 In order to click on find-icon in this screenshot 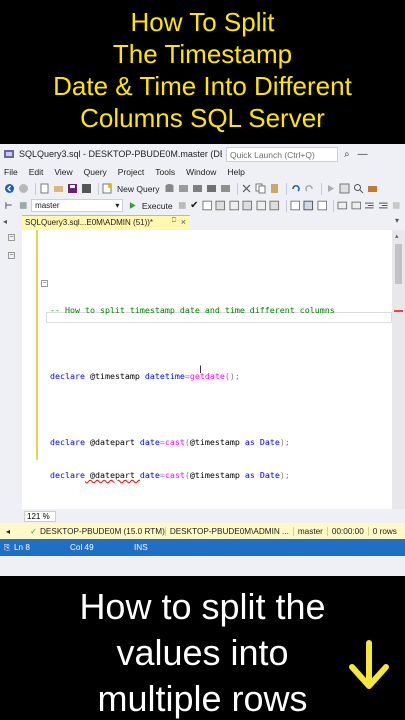, I will do `click(358, 188)`.